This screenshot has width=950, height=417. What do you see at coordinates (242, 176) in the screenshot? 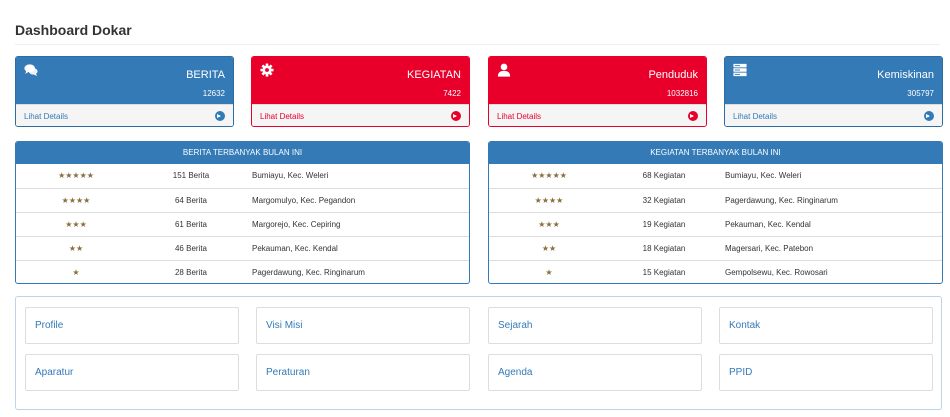
I see `table-row: ★★★★★ 151 Berita Bumiayu, Kec. Weleri` at bounding box center [242, 176].